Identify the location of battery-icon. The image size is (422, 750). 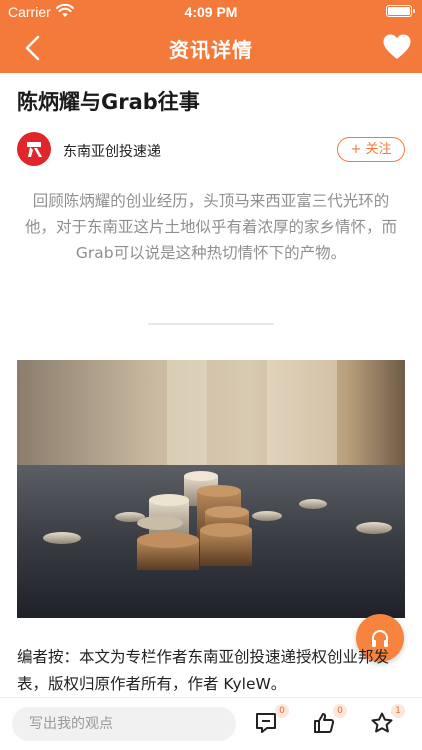
(400, 11).